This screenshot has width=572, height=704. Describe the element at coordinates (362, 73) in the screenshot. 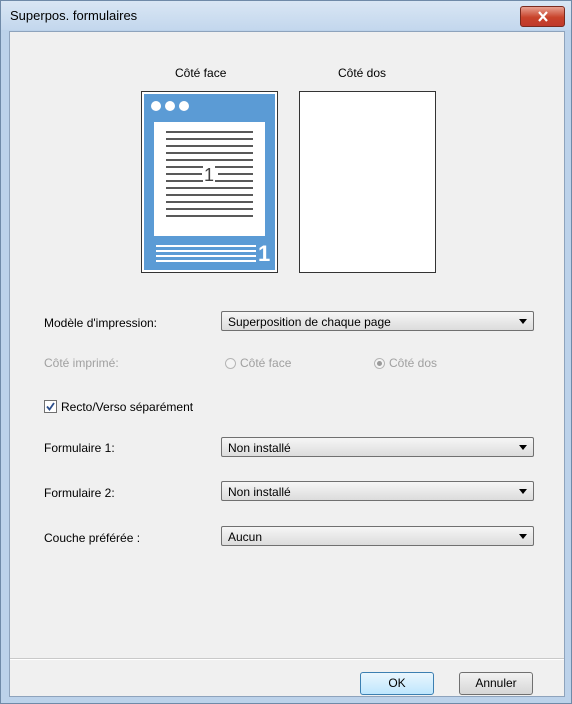

I see `back-side-label: Côté dos` at that location.